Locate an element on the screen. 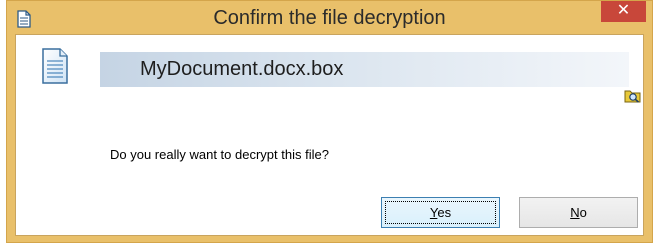 Image resolution: width=655 pixels, height=246 pixels. close-icon: ✕ is located at coordinates (623, 10).